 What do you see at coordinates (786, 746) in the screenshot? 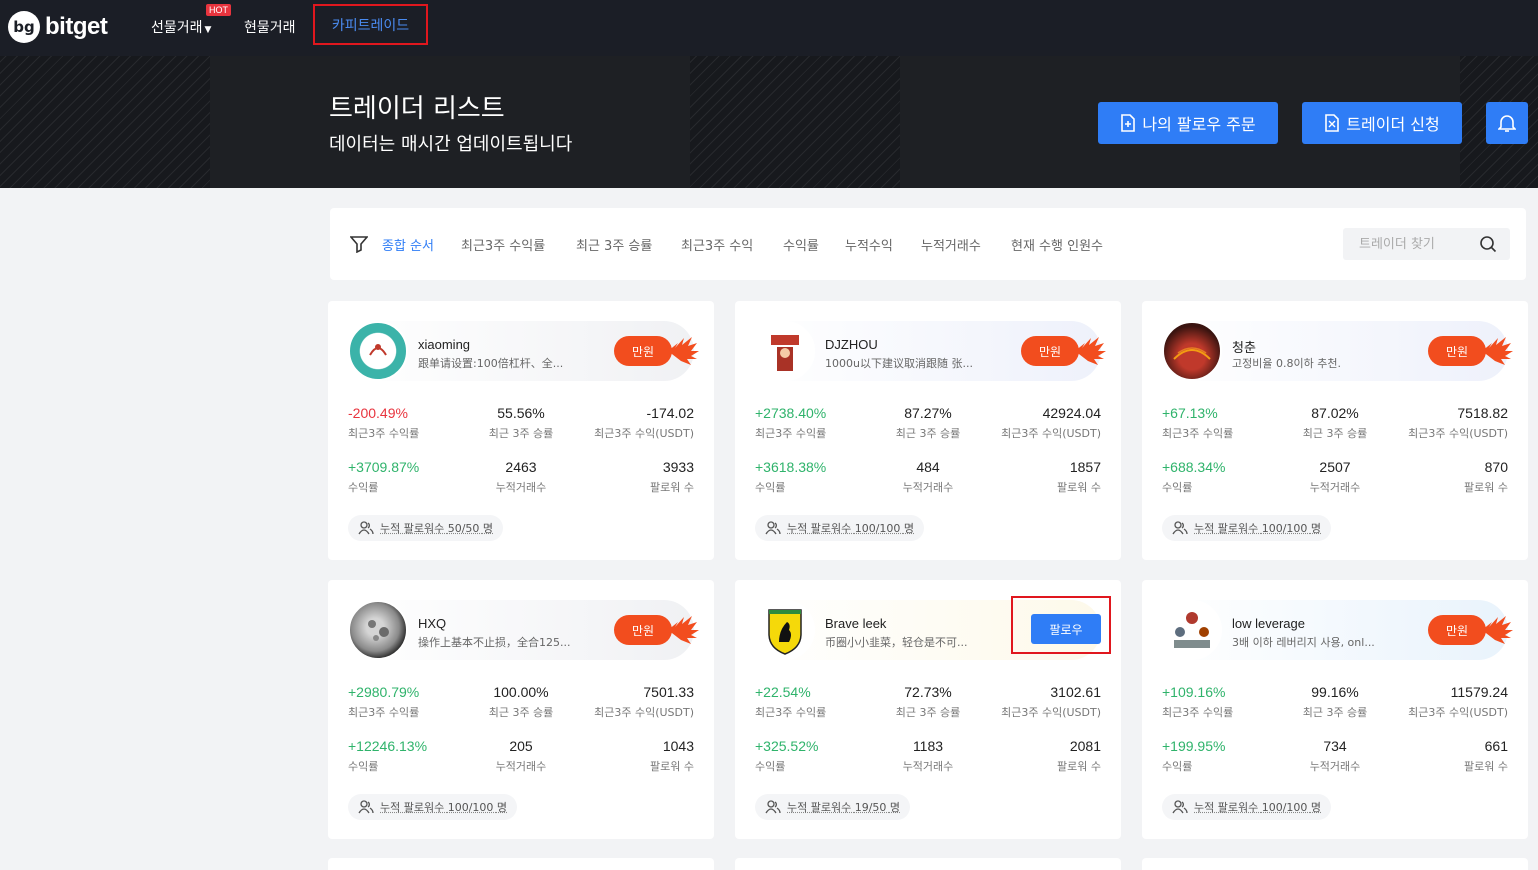
I see `roi-value: +325.52%` at bounding box center [786, 746].